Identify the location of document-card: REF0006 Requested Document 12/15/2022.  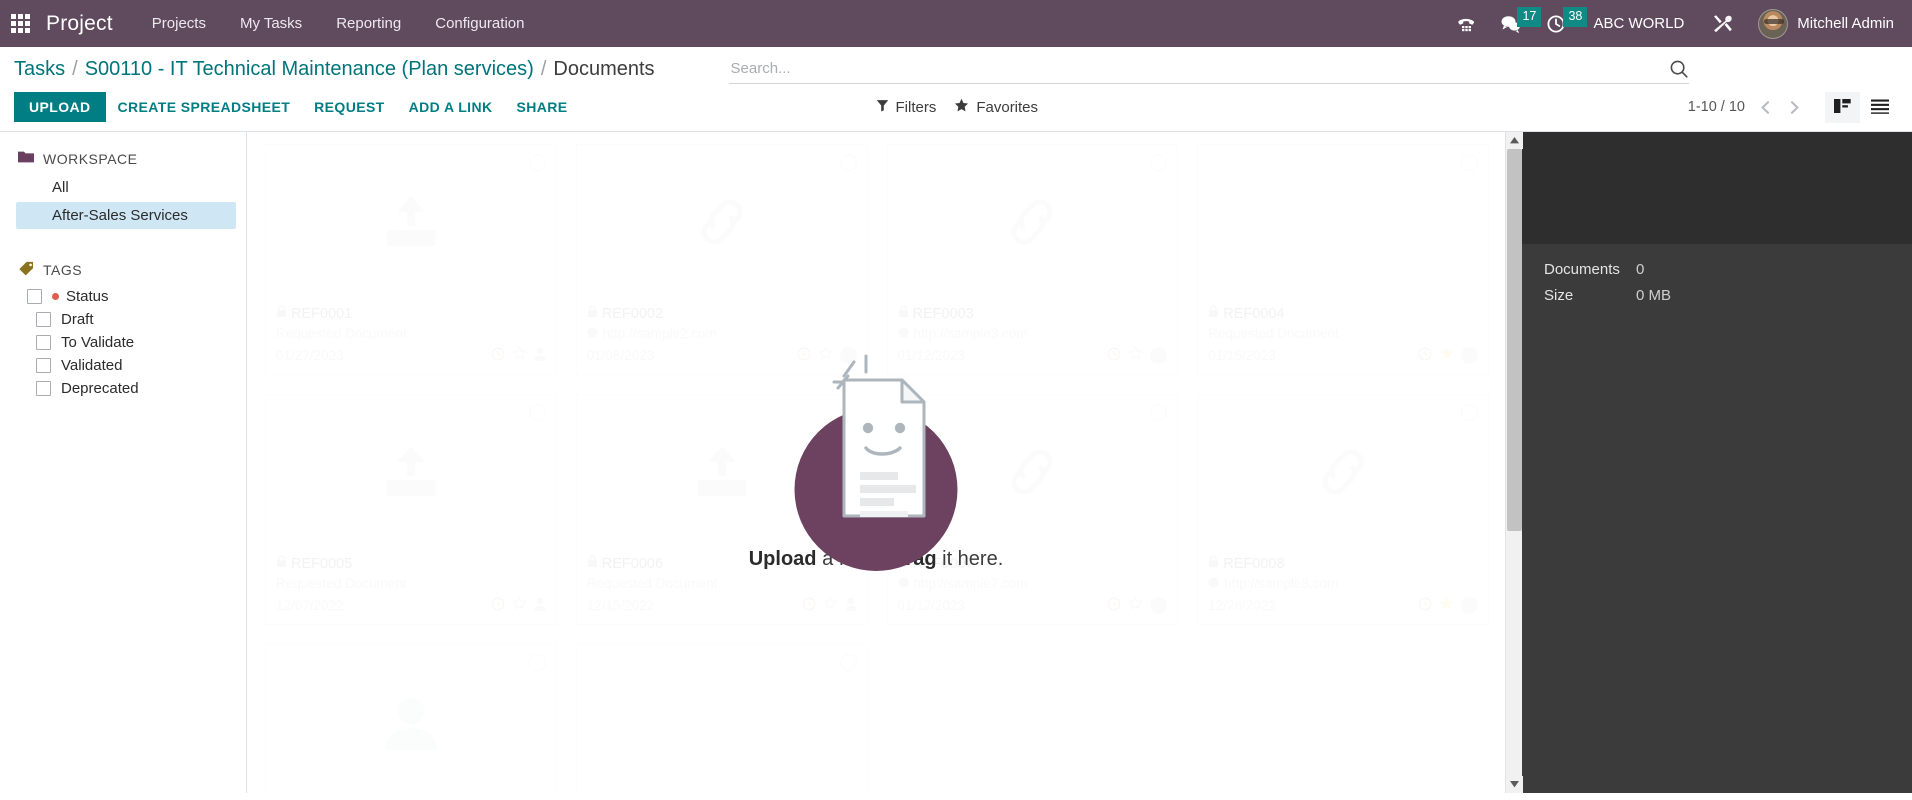
(721, 509).